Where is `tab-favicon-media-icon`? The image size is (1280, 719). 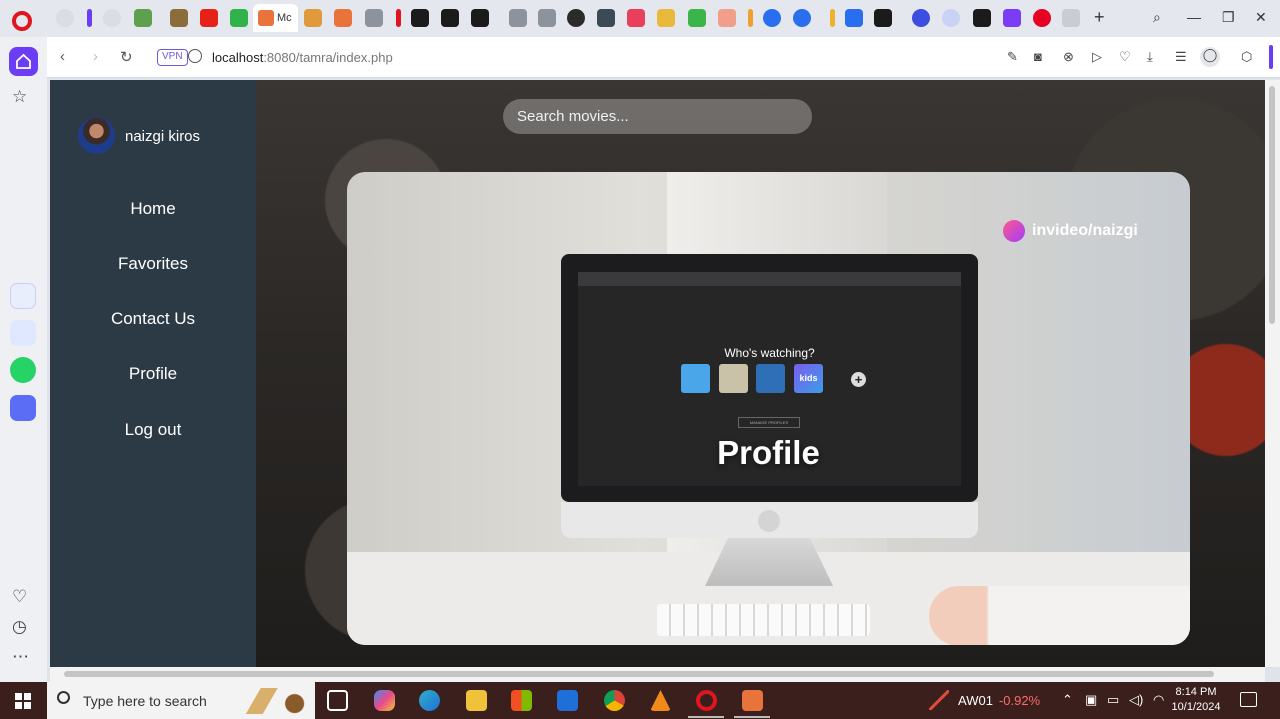
tab-favicon-media-icon is located at coordinates (179, 18).